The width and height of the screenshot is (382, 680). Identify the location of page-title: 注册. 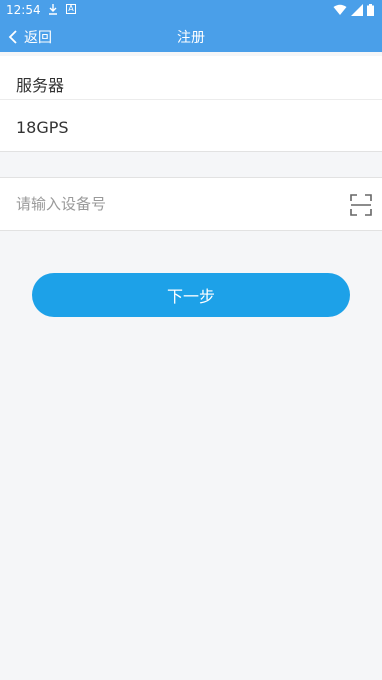
(191, 38).